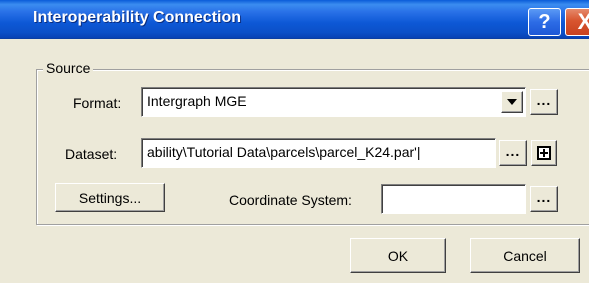 The height and width of the screenshot is (283, 589). What do you see at coordinates (333, 102) in the screenshot?
I see `format-select: Intergraph MGE` at bounding box center [333, 102].